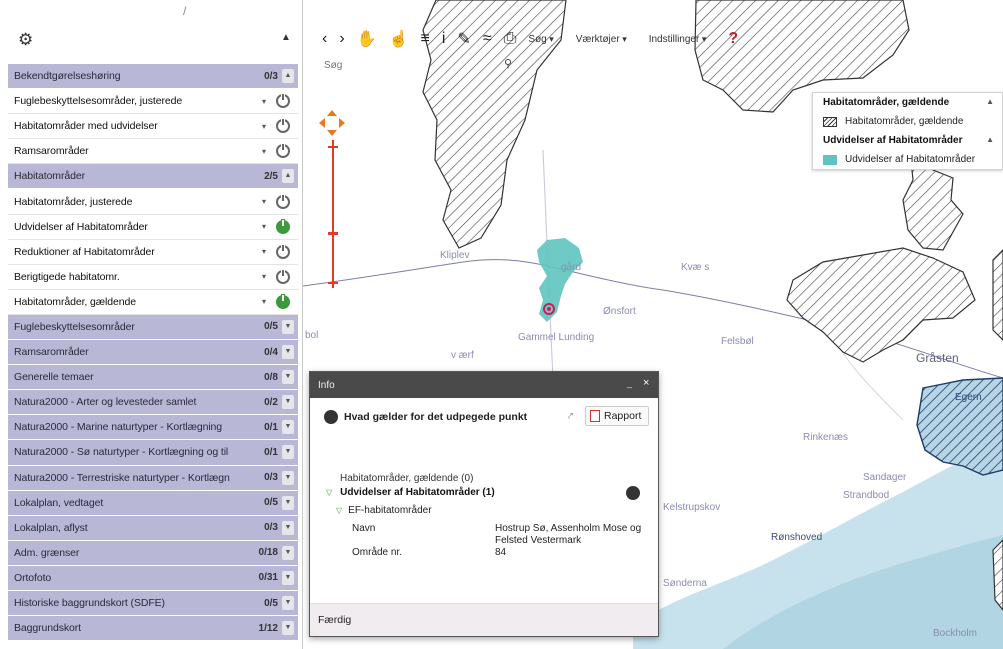 The height and width of the screenshot is (649, 1003). Describe the element at coordinates (153, 553) in the screenshot. I see `layer-group-row: Adm. grænser 0/18 ▼` at that location.